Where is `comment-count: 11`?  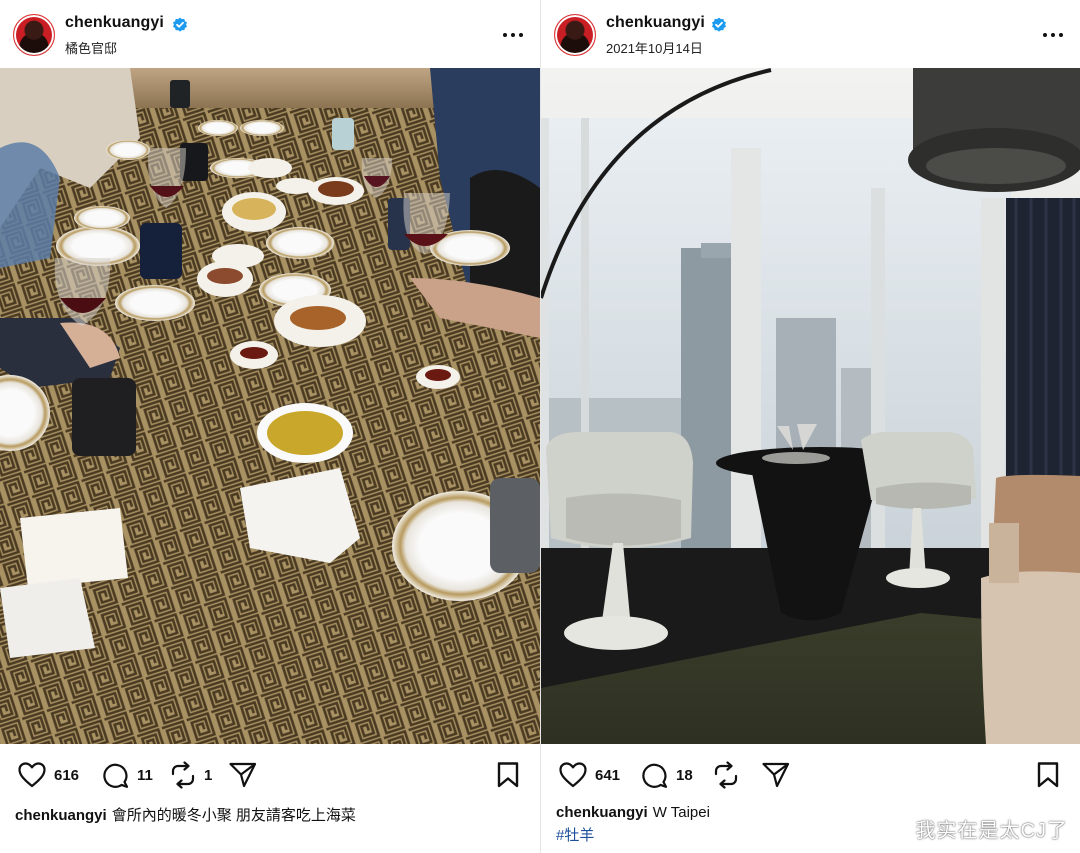
comment-count: 11 is located at coordinates (145, 775).